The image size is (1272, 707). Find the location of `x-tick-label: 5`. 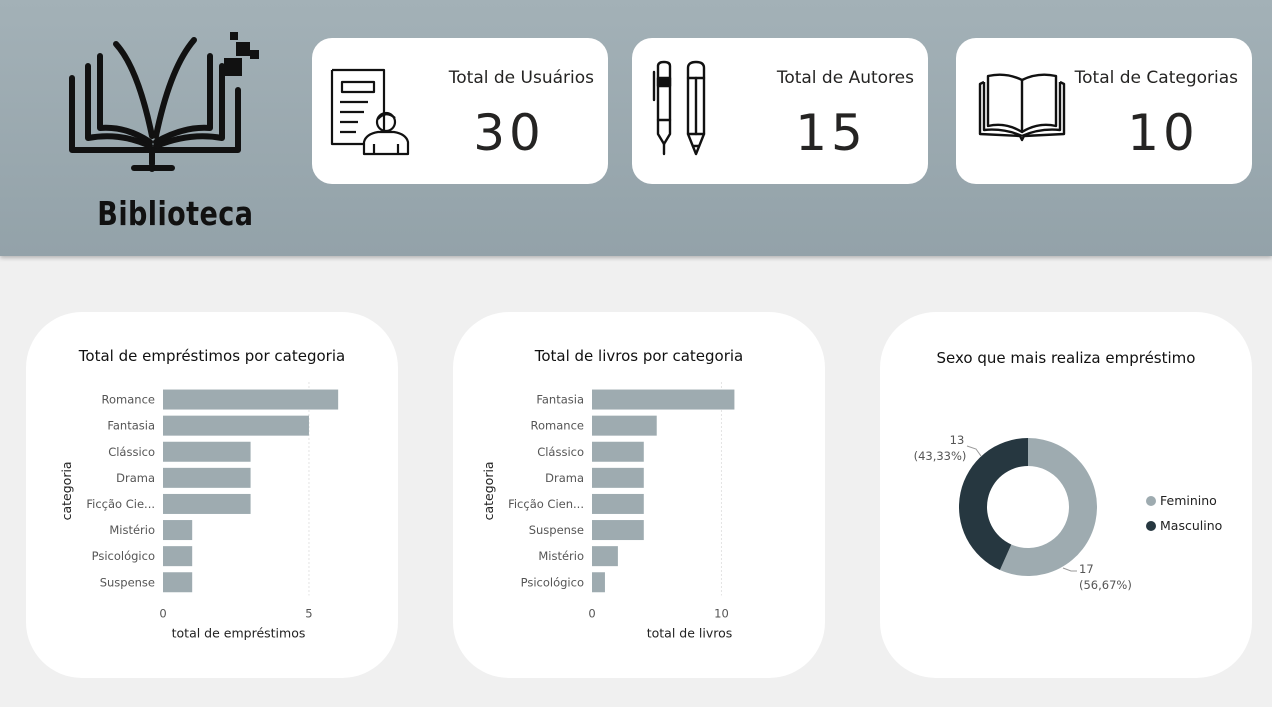

x-tick-label: 5 is located at coordinates (308, 613).